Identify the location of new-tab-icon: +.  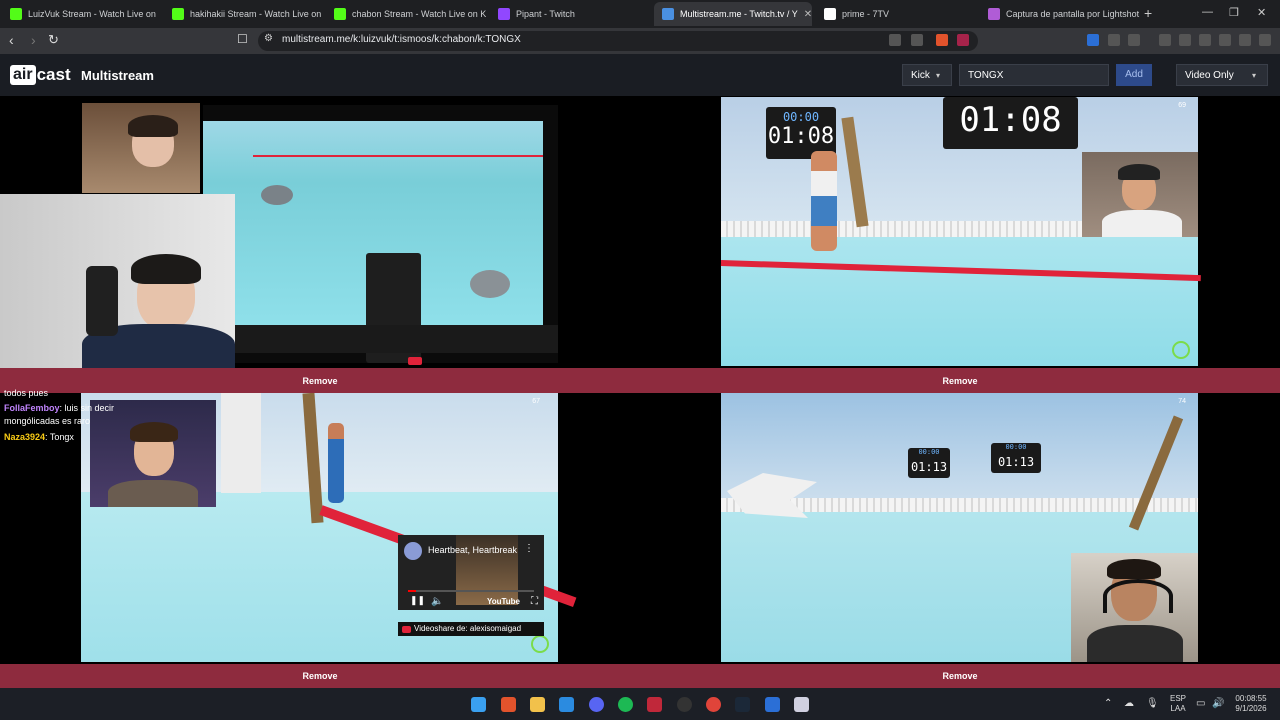
(1148, 13).